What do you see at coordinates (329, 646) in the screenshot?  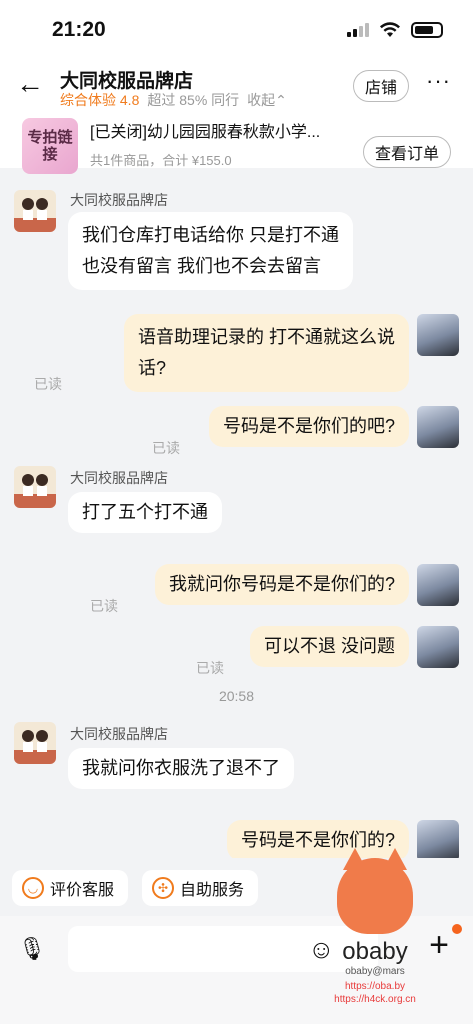 I see `message-bubble: 可以不退 没问题` at bounding box center [329, 646].